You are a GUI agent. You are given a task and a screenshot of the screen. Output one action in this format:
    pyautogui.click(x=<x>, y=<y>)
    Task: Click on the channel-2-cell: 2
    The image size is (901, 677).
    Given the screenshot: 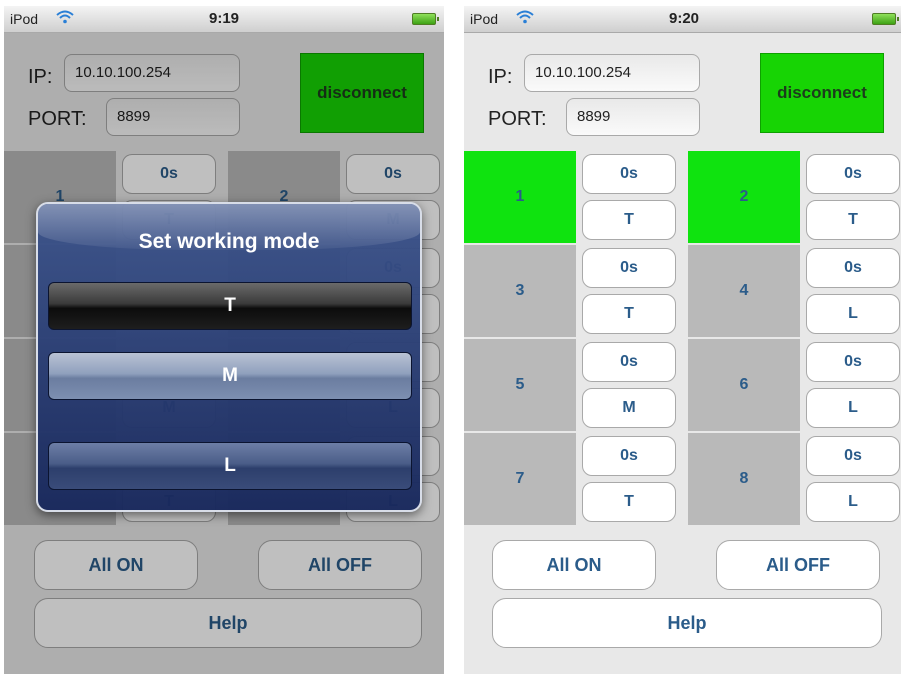 What is the action you would take?
    pyautogui.click(x=744, y=197)
    